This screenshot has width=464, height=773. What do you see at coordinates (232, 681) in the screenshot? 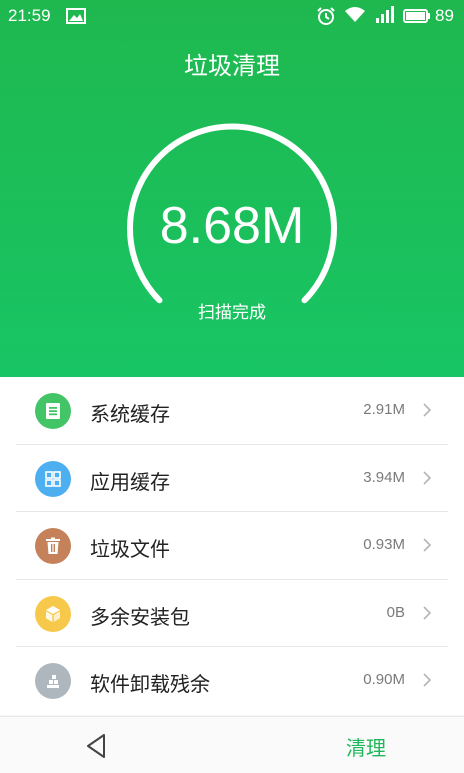
I see `list-item-uninstall-residue: 软件卸载残余 0.90M` at bounding box center [232, 681].